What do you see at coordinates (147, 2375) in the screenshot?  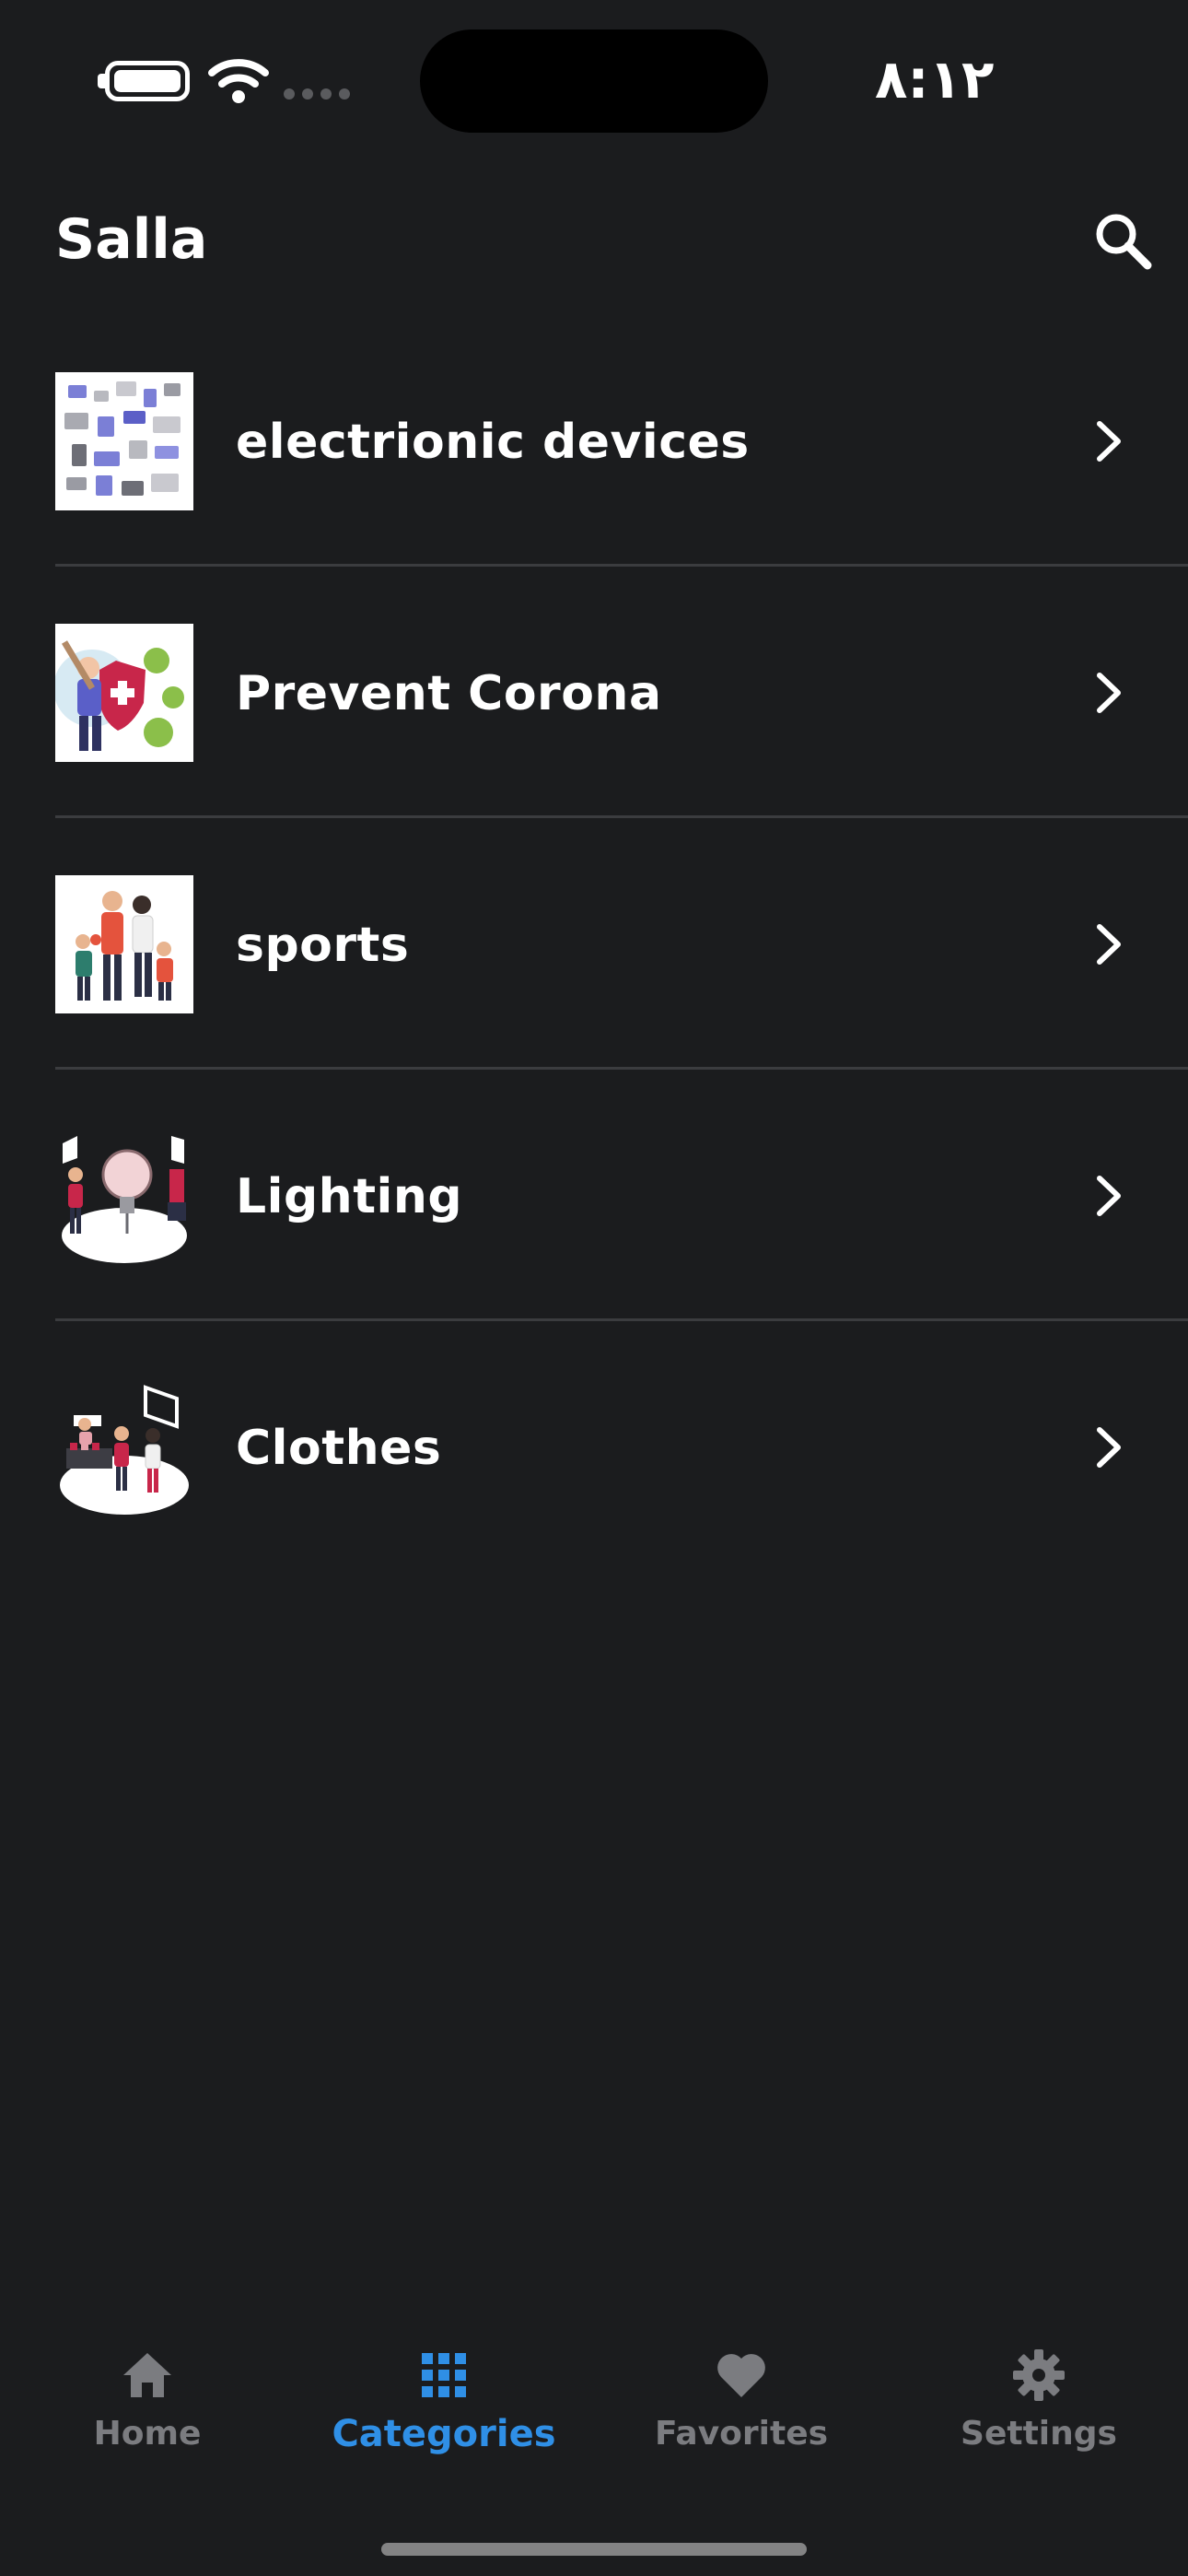 I see `home-icon` at bounding box center [147, 2375].